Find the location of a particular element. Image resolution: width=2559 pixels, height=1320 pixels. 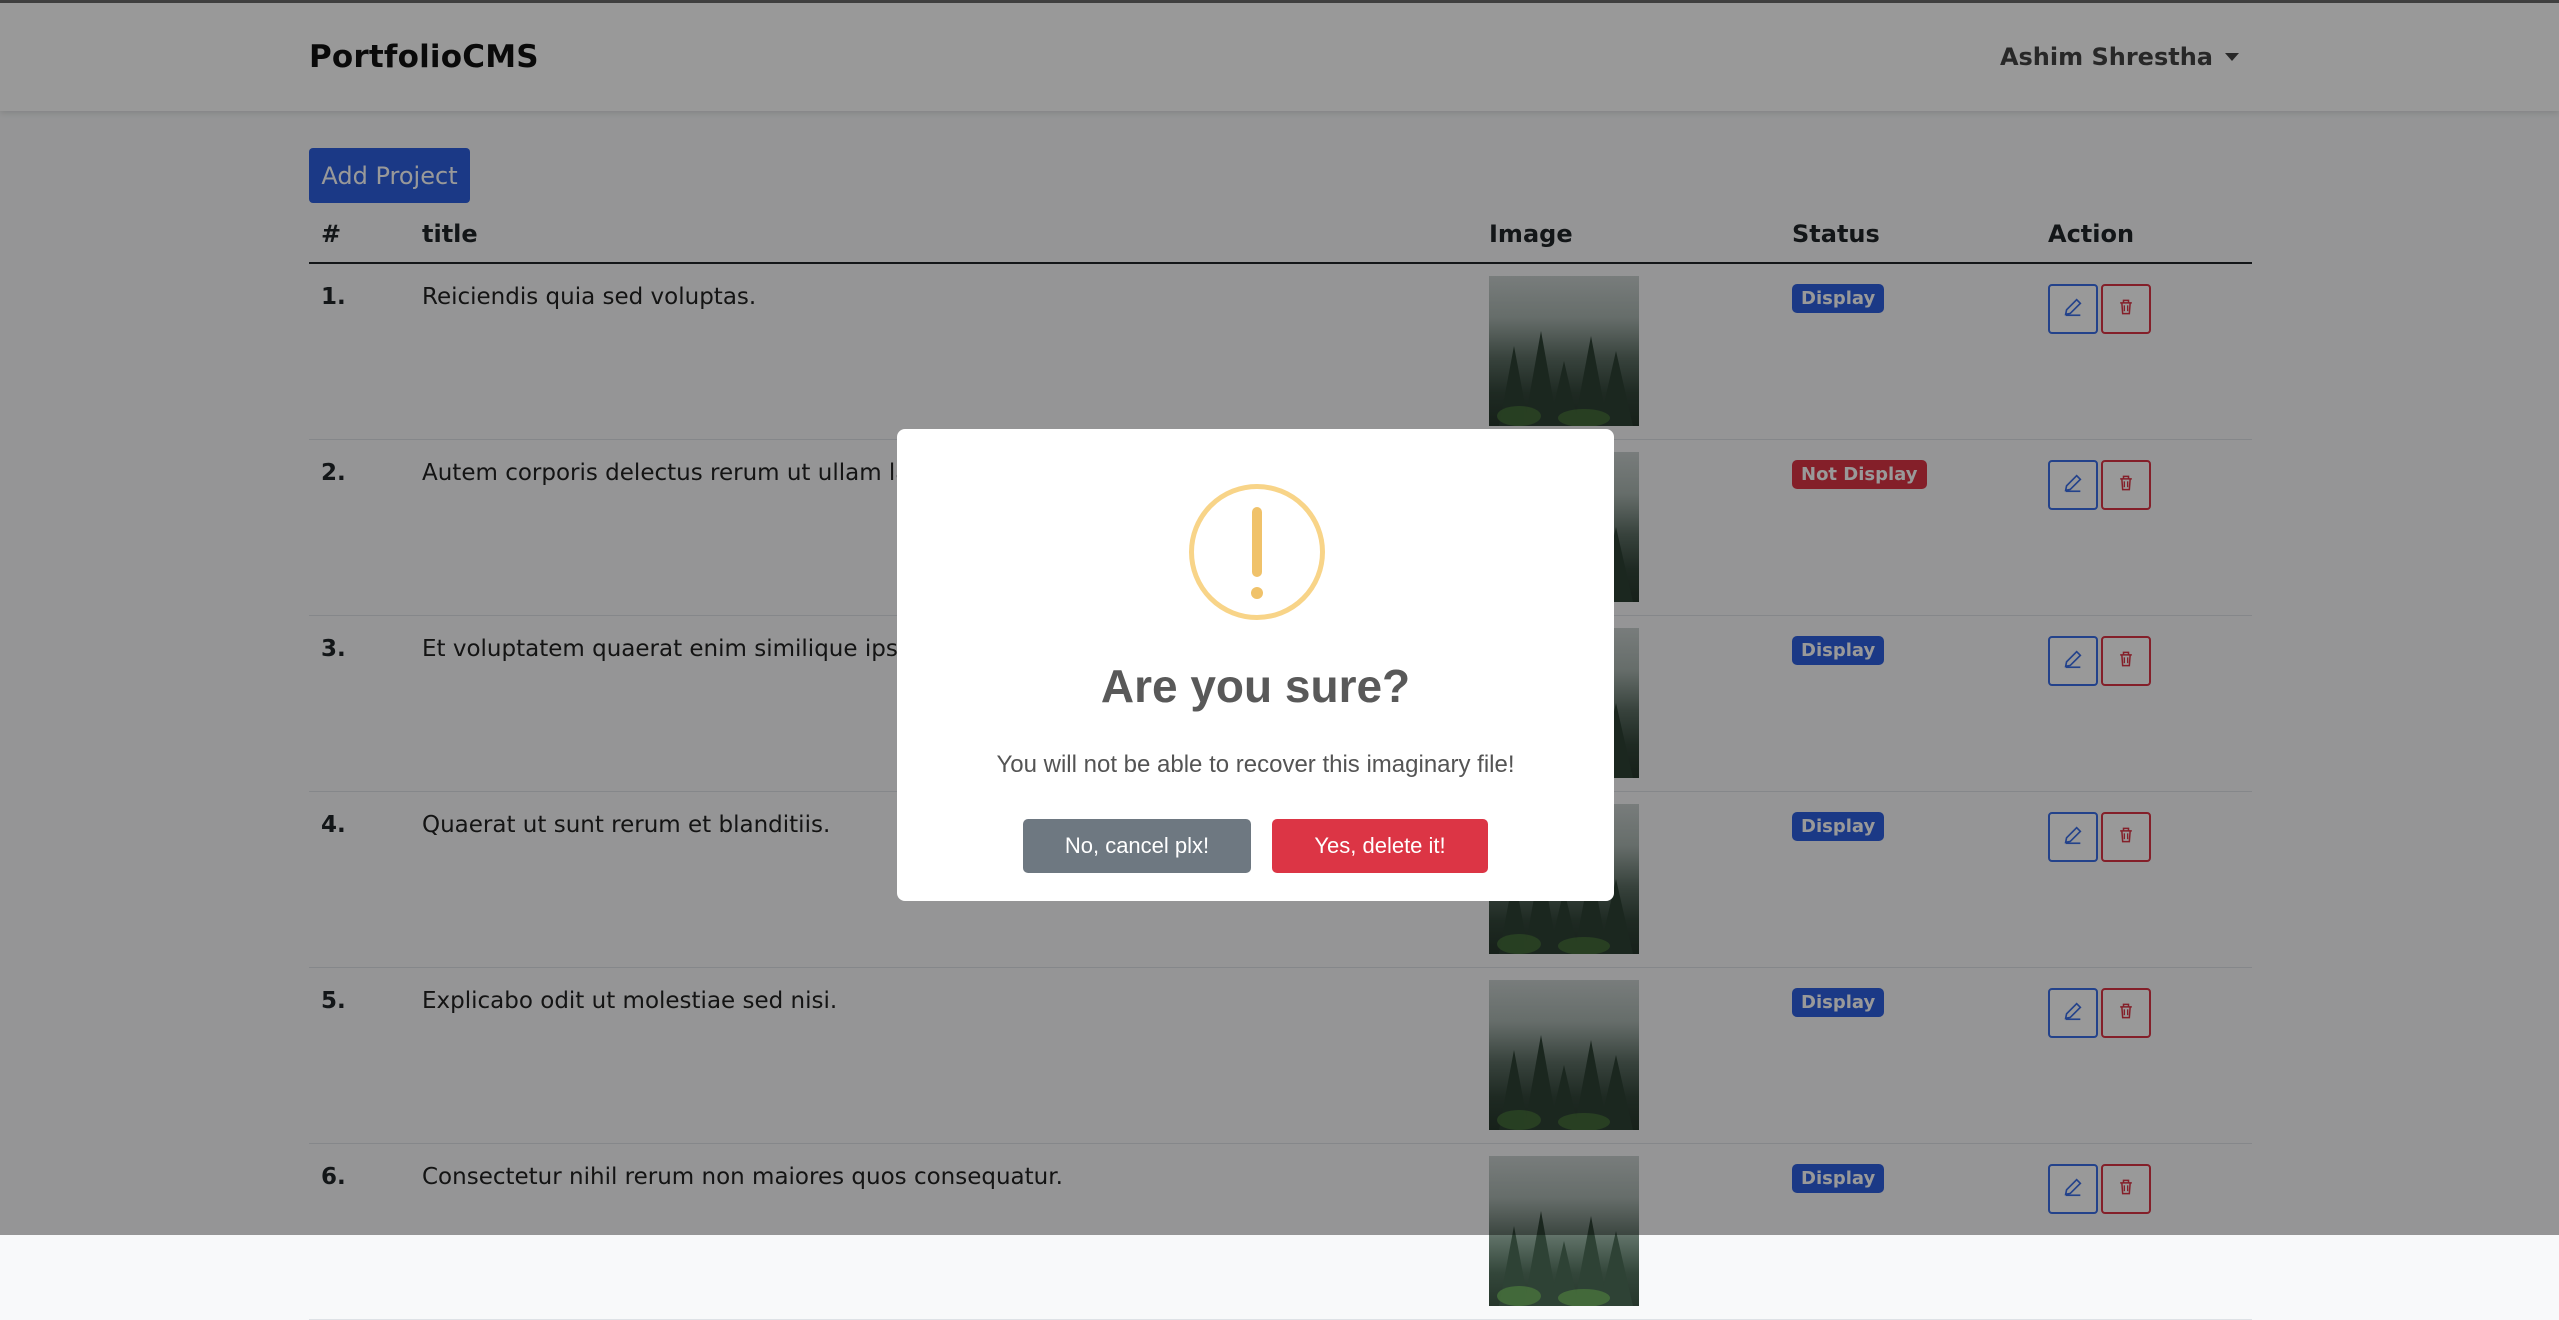

confirm-delete-button: Yes, delete it! is located at coordinates (1380, 846).